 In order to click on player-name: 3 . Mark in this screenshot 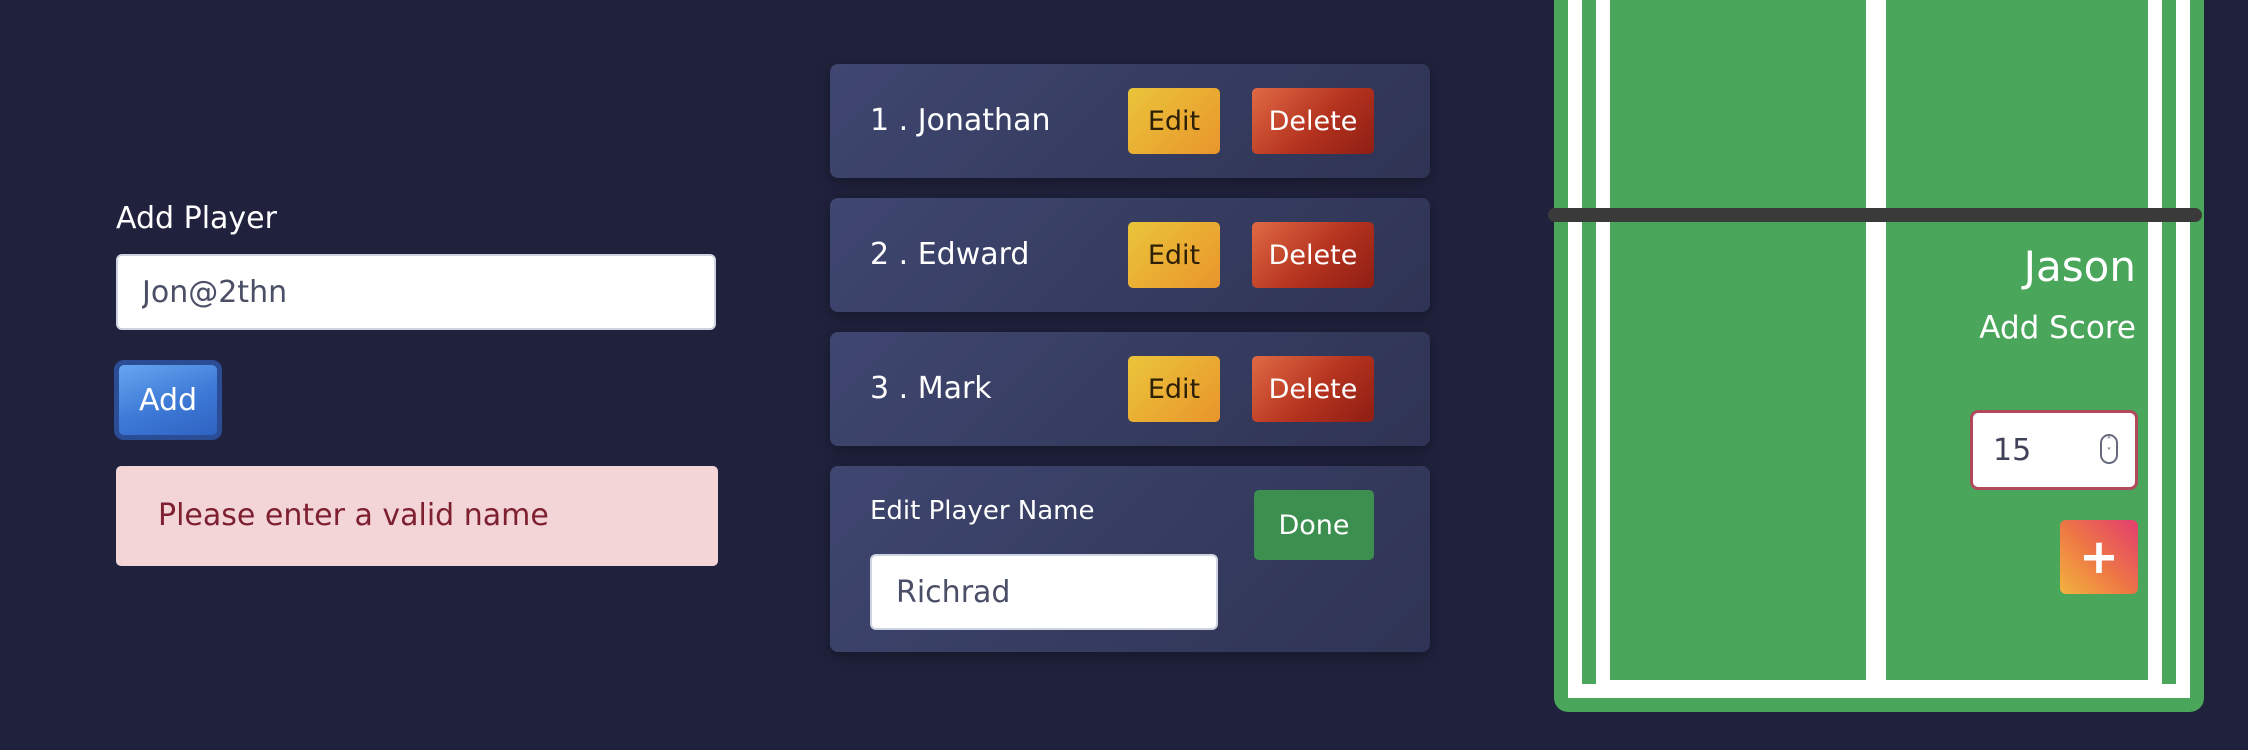, I will do `click(931, 388)`.